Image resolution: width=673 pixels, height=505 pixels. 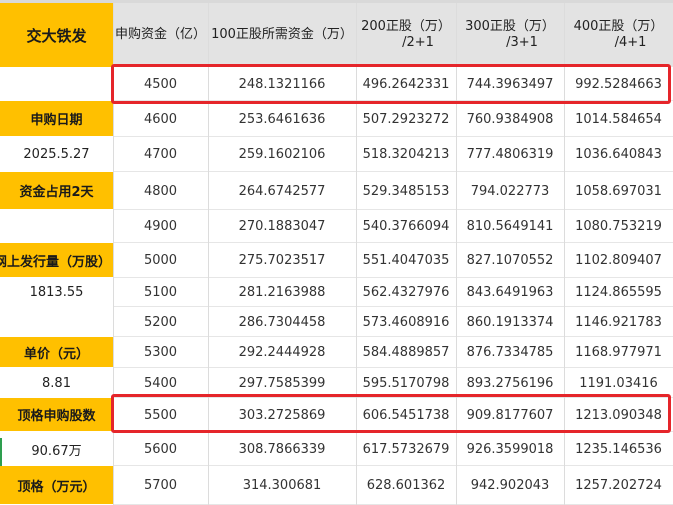 I want to click on table-cell: 1235.146536, so click(x=618, y=449).